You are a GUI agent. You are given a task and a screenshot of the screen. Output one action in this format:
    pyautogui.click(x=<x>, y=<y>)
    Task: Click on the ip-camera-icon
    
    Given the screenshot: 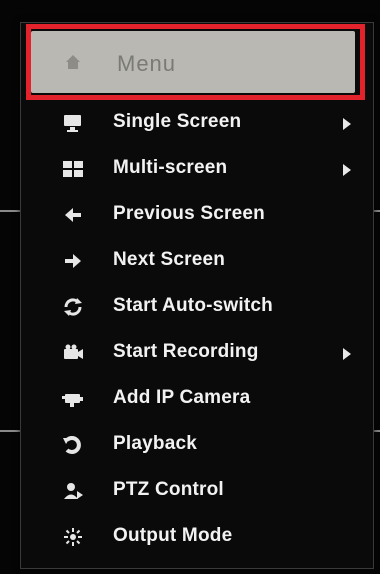 What is the action you would take?
    pyautogui.click(x=73, y=399)
    